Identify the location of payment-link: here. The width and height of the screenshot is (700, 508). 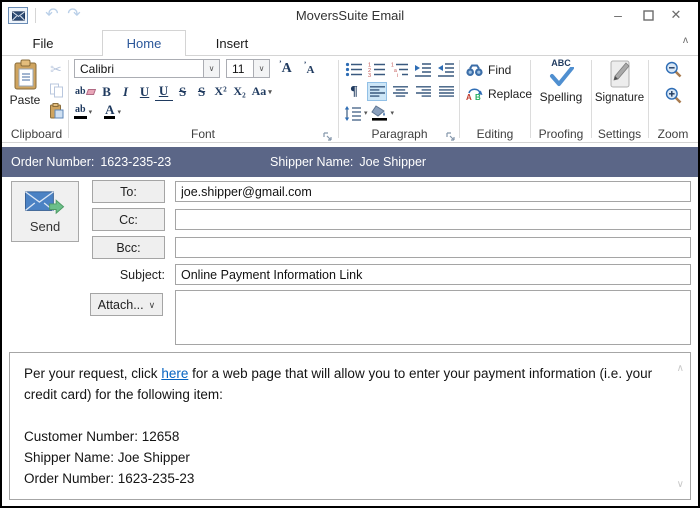
(174, 373).